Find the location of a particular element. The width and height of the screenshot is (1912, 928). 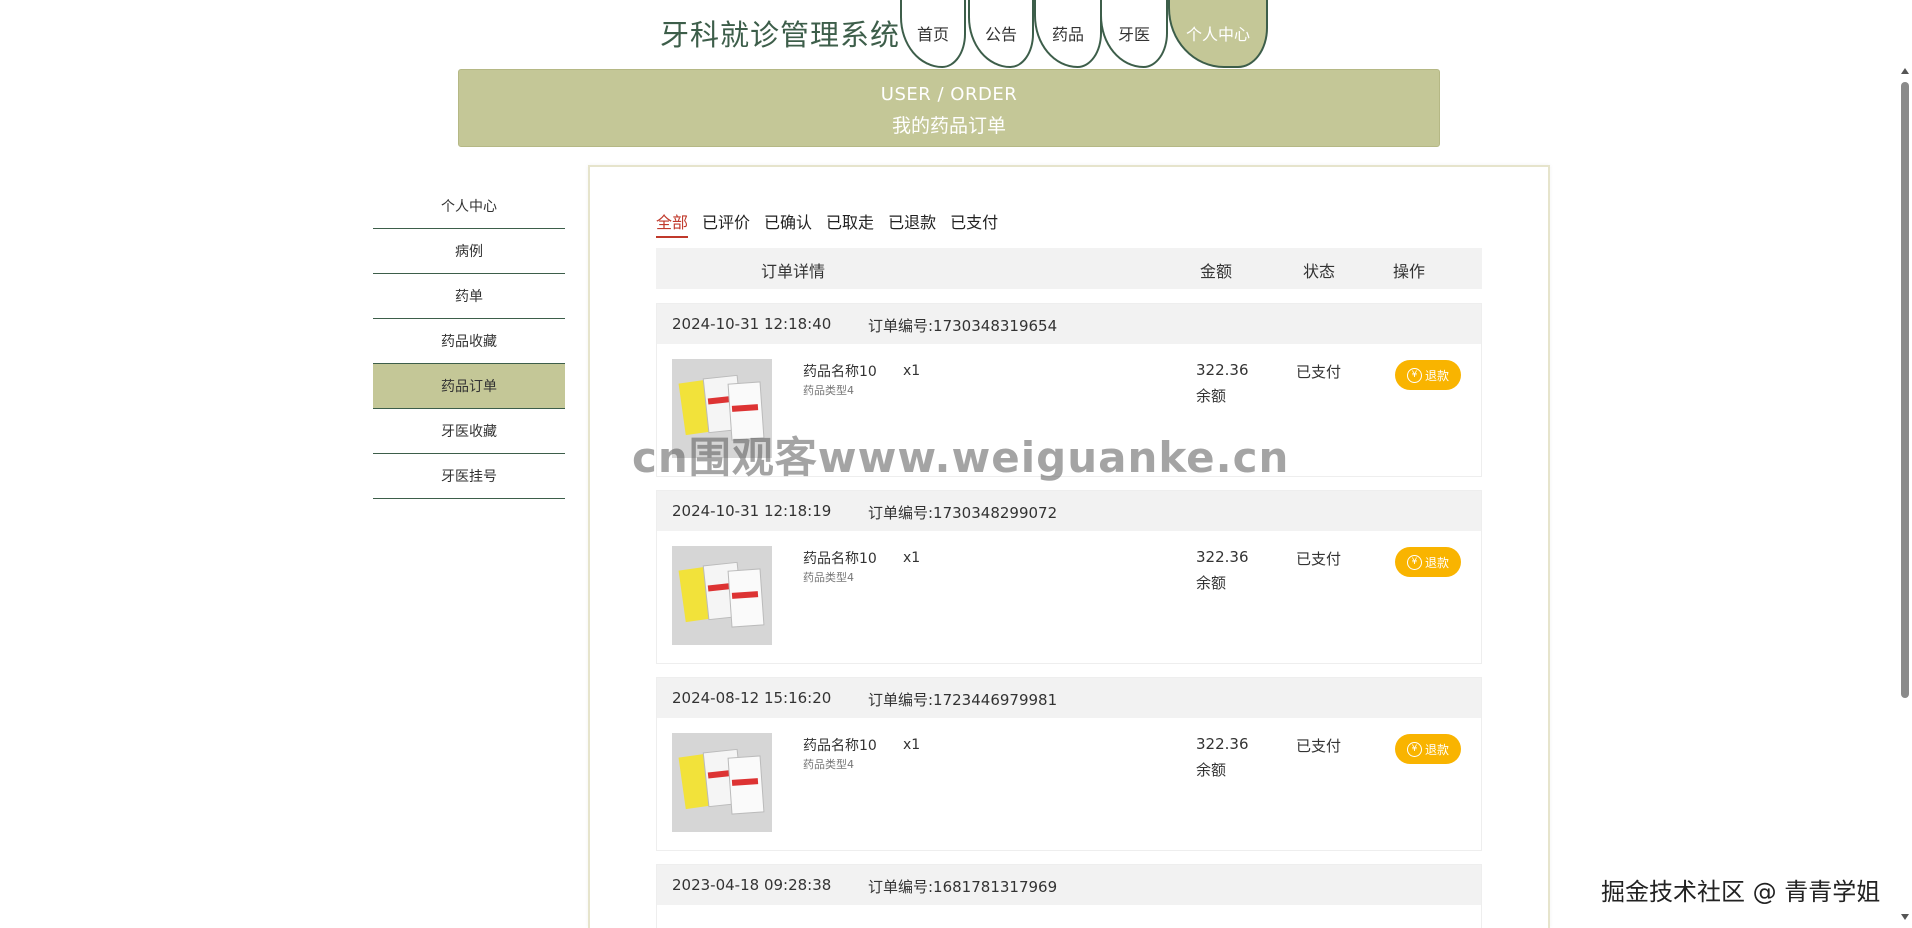

sidebar-item-drug-favorites: 药品收藏 is located at coordinates (469, 341).